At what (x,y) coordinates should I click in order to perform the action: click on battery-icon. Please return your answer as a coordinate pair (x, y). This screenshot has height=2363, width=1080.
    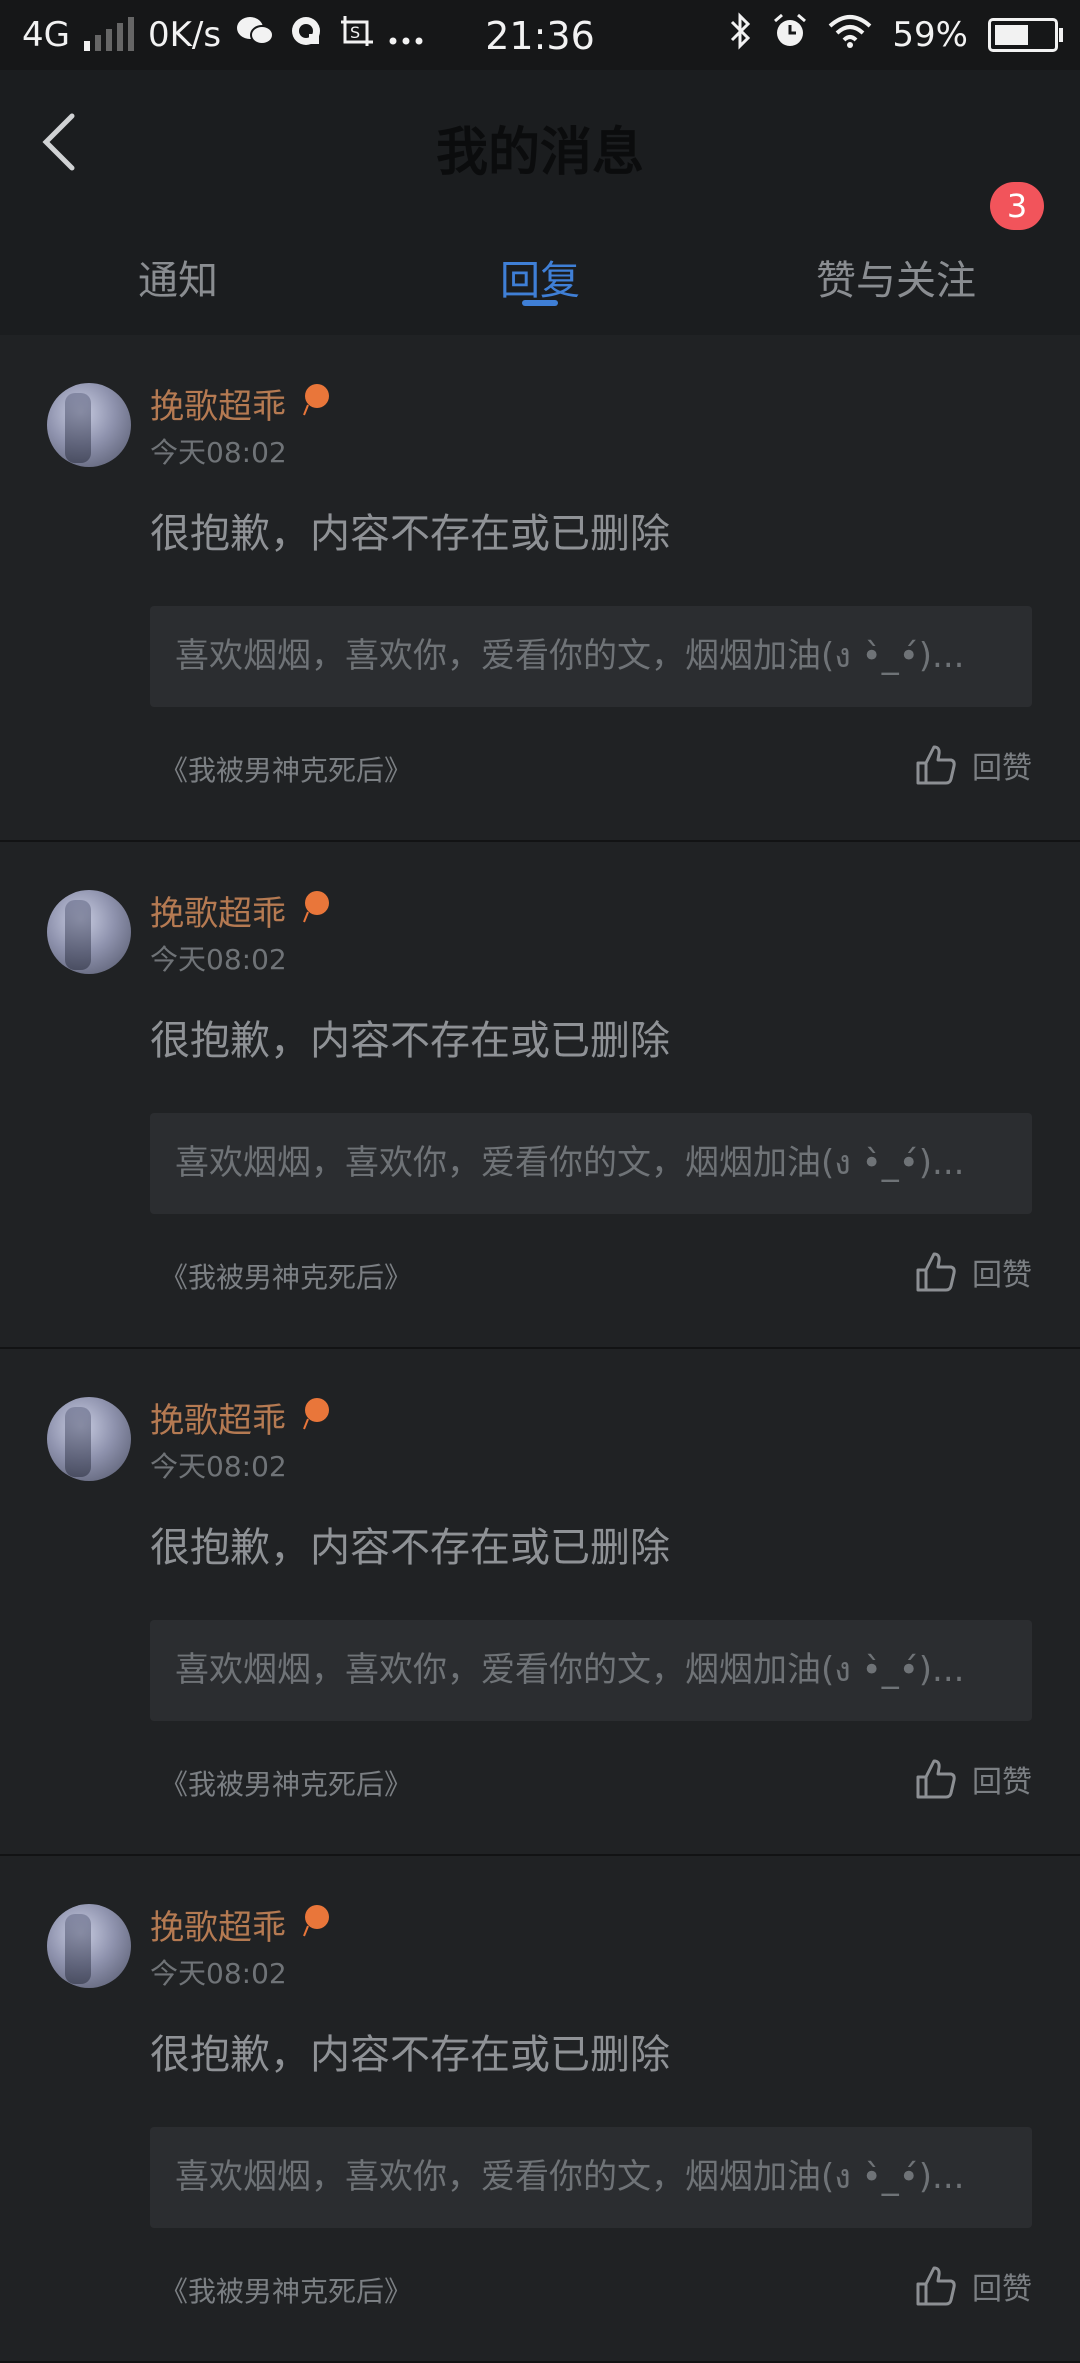
    Looking at the image, I should click on (1025, 35).